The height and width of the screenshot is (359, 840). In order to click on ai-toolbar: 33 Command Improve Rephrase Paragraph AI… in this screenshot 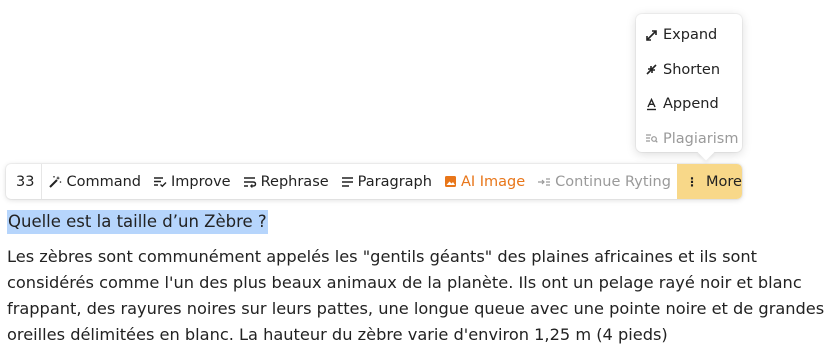, I will do `click(374, 181)`.